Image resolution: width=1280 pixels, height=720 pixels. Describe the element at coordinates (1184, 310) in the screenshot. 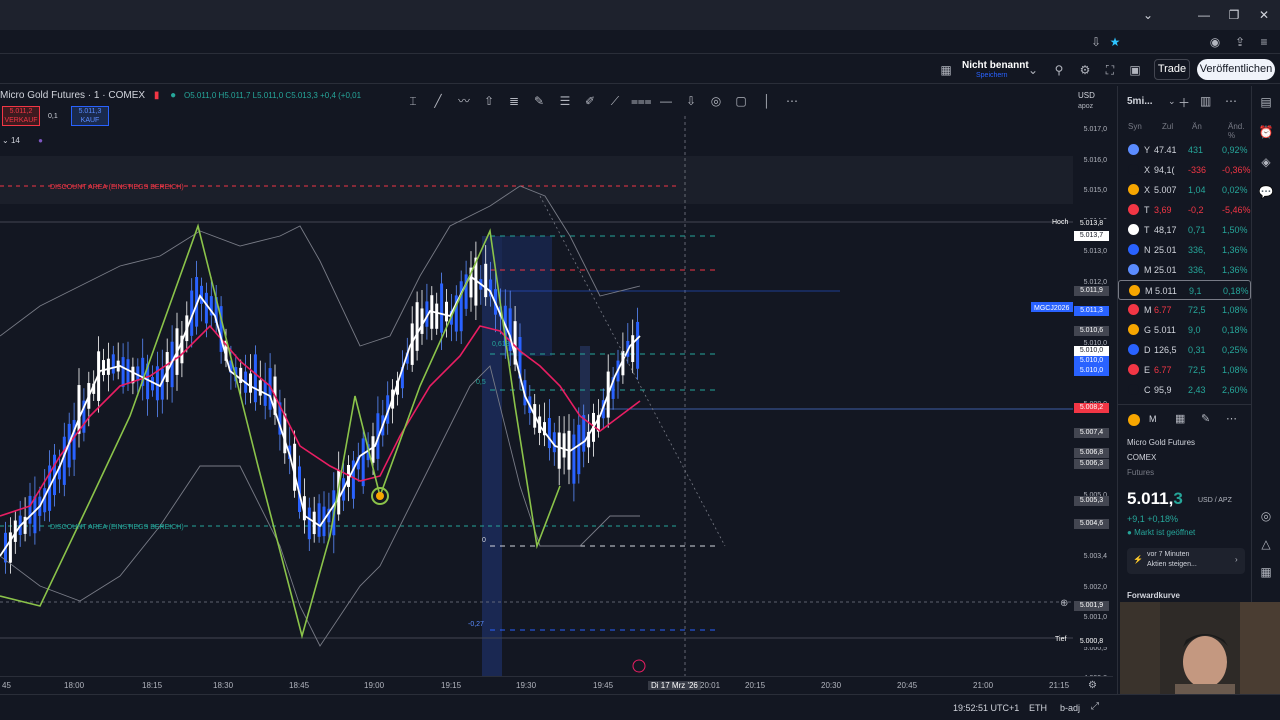

I see `watchlist-row: M 6.77 72,5 1,08%` at that location.